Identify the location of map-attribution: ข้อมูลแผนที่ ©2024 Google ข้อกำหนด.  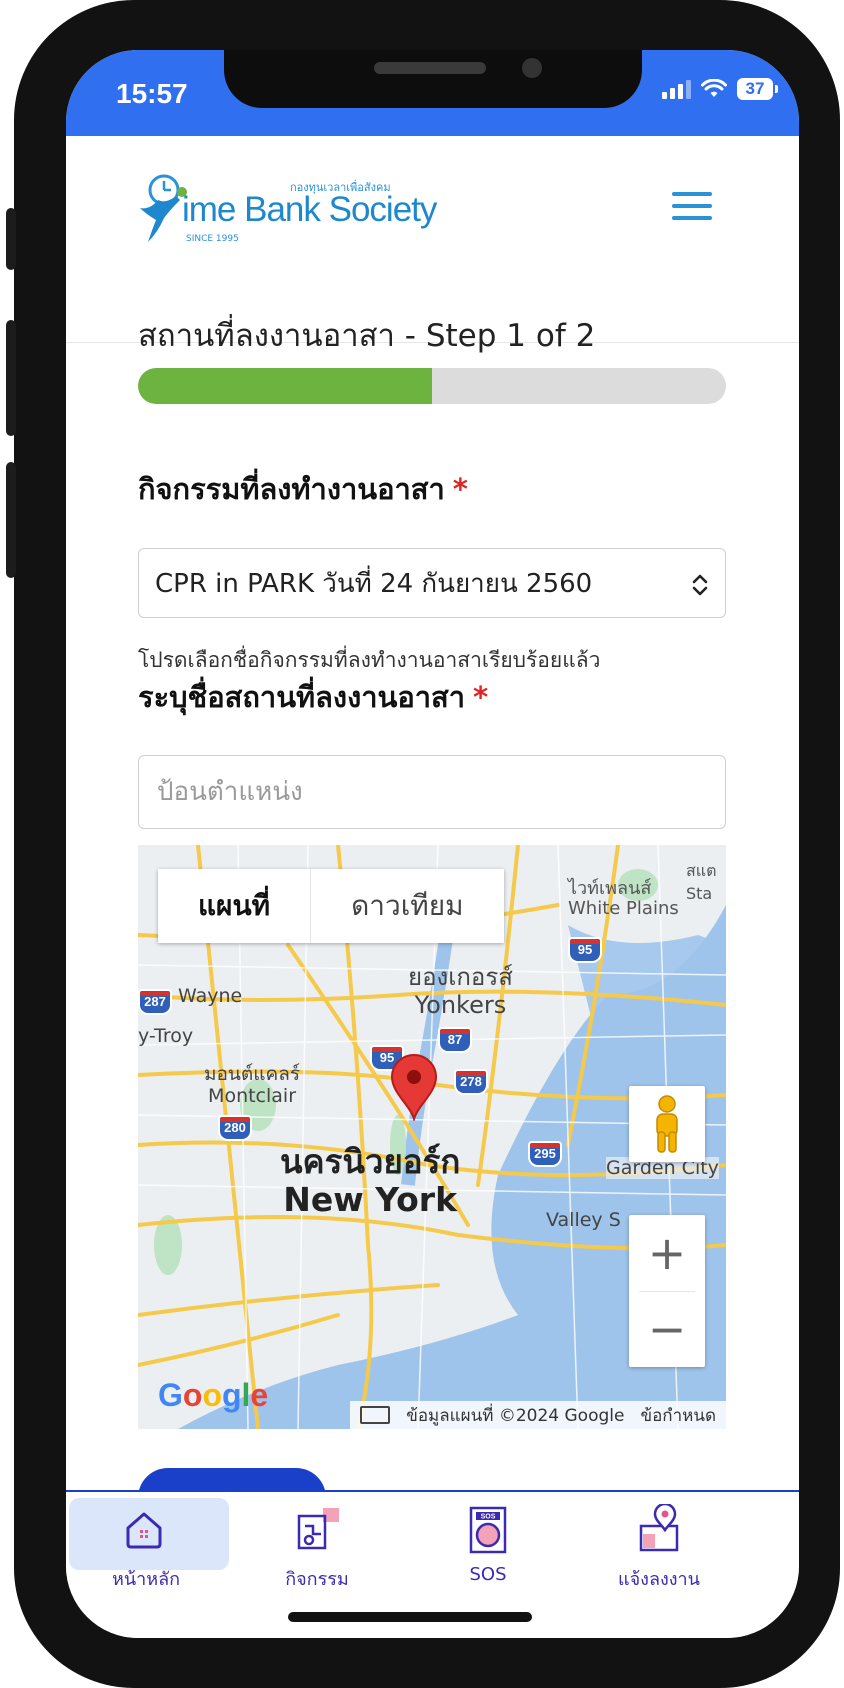
(538, 1415).